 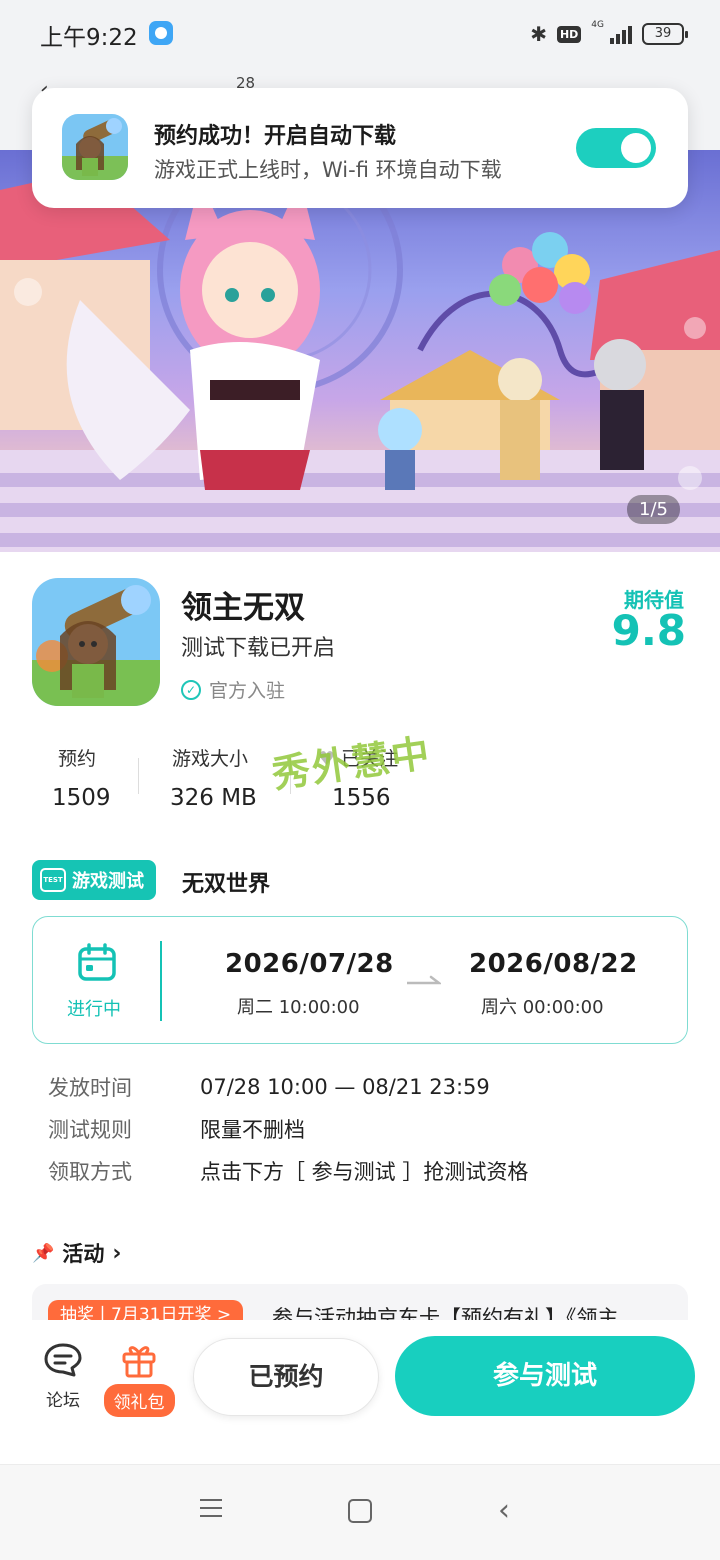 I want to click on back-icon: ‹, so click(x=504, y=1510).